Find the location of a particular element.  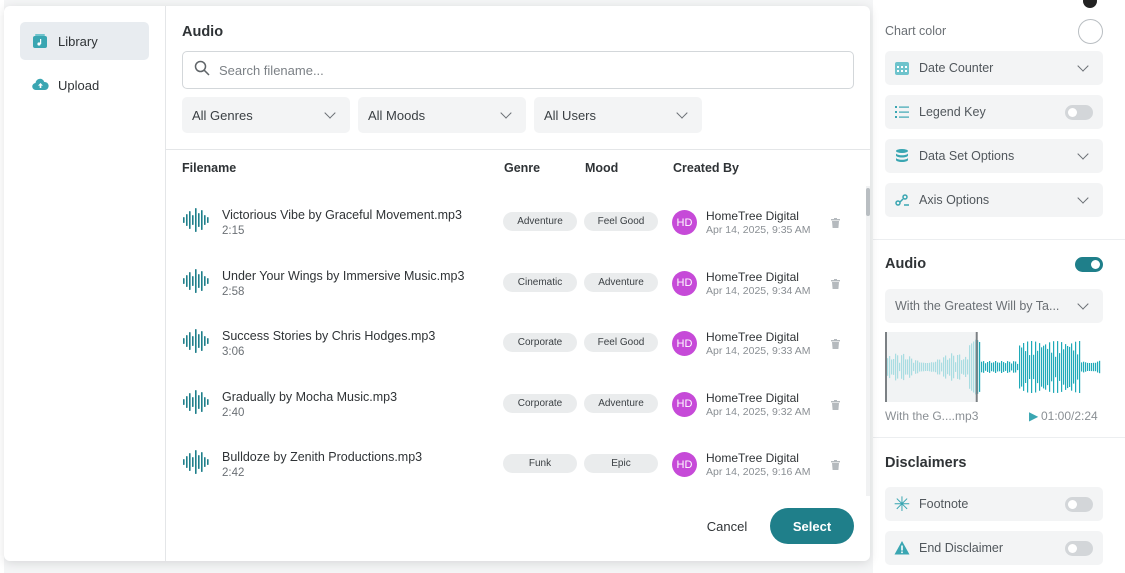

duration: 2:42 is located at coordinates (233, 473).